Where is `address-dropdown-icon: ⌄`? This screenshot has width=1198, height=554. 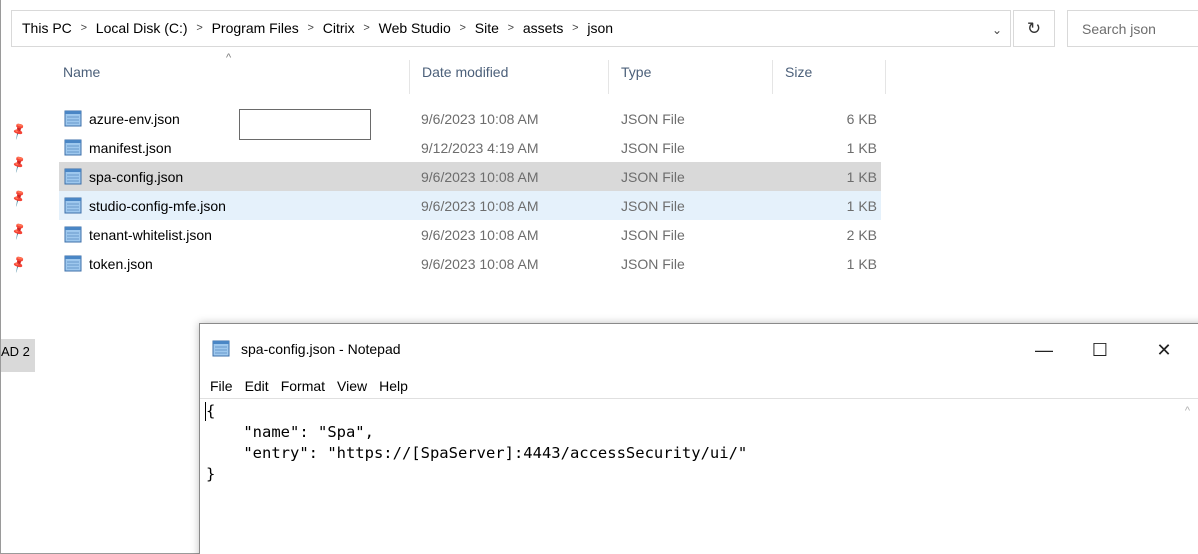 address-dropdown-icon: ⌄ is located at coordinates (997, 30).